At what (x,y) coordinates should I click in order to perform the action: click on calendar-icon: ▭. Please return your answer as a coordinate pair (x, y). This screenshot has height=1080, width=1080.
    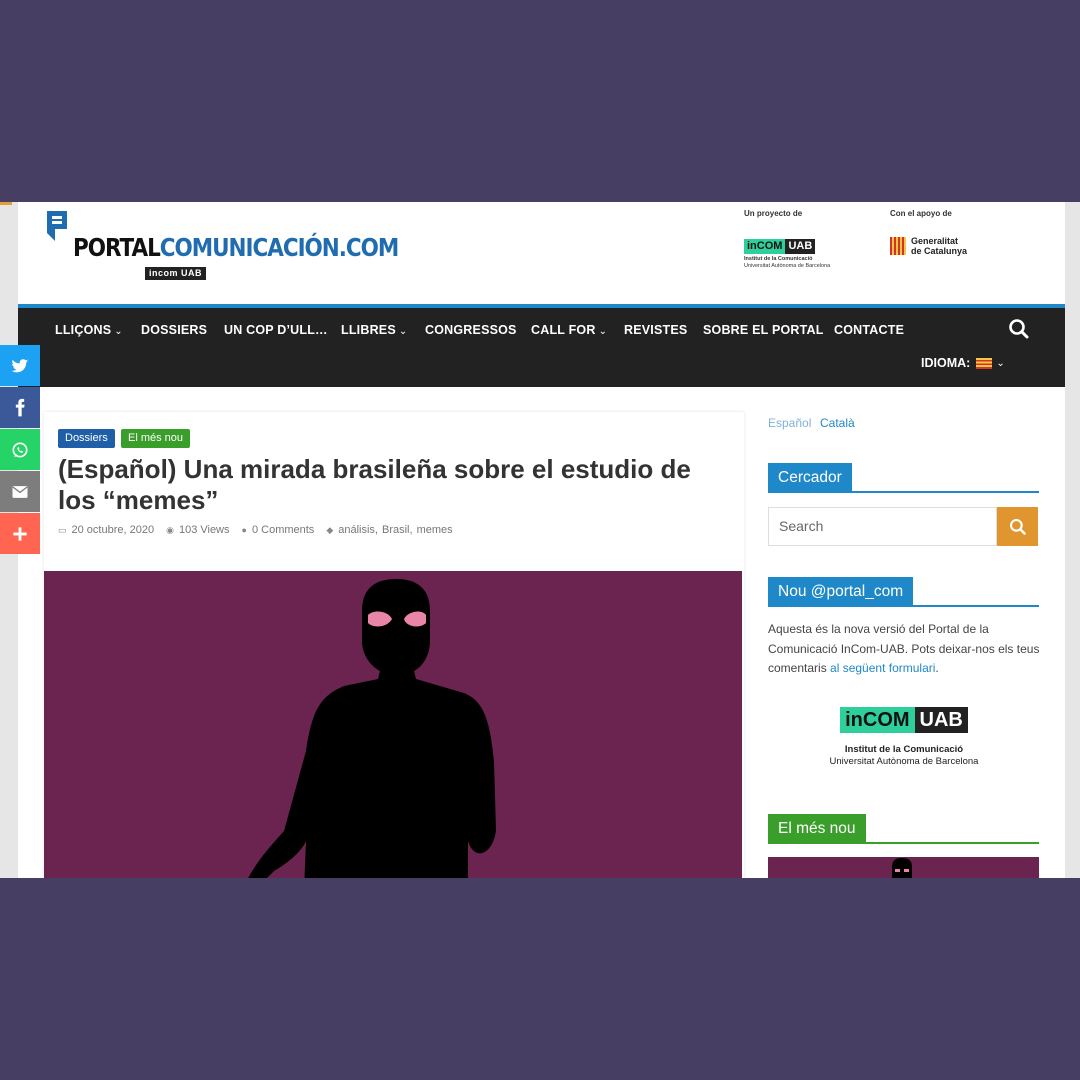
    Looking at the image, I should click on (62, 529).